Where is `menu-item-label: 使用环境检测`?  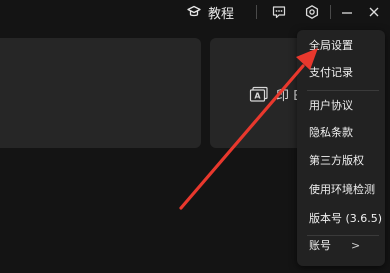
menu-item-label: 使用环境检测 is located at coordinates (342, 189).